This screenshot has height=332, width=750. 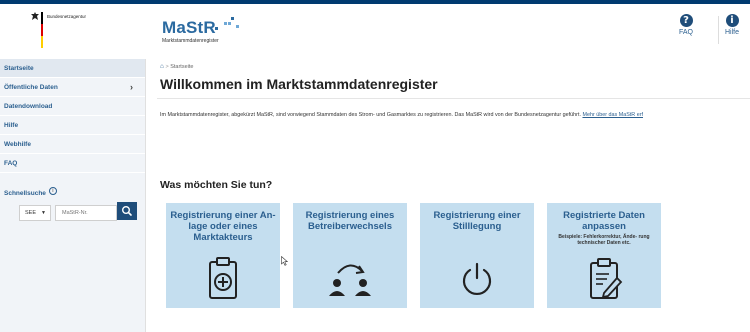 I want to click on caret-down-icon: ▼, so click(x=43, y=213).